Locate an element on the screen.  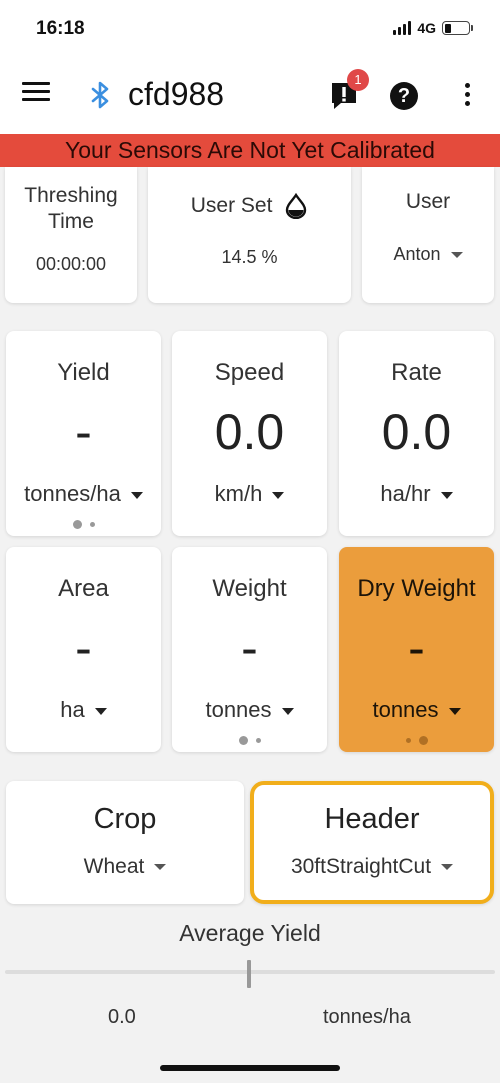
status-indicators: 4G is located at coordinates (433, 28).